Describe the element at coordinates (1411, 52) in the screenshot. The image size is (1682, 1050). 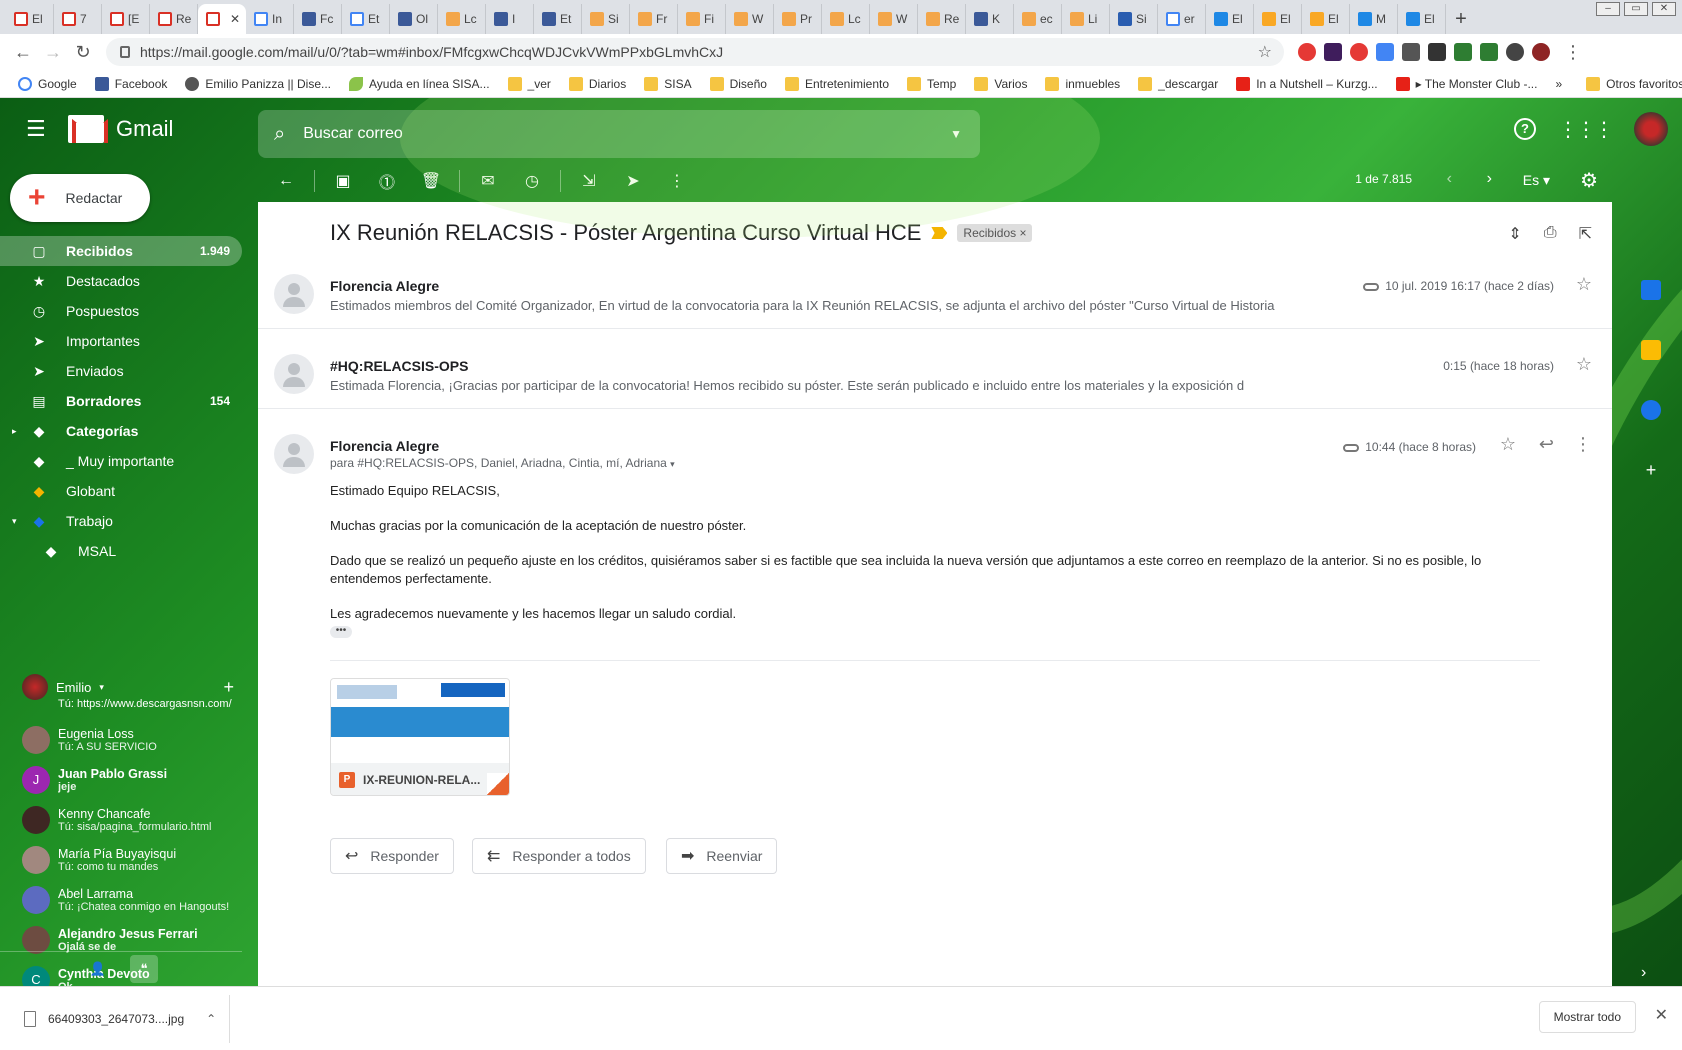
I see `shield-icon` at that location.